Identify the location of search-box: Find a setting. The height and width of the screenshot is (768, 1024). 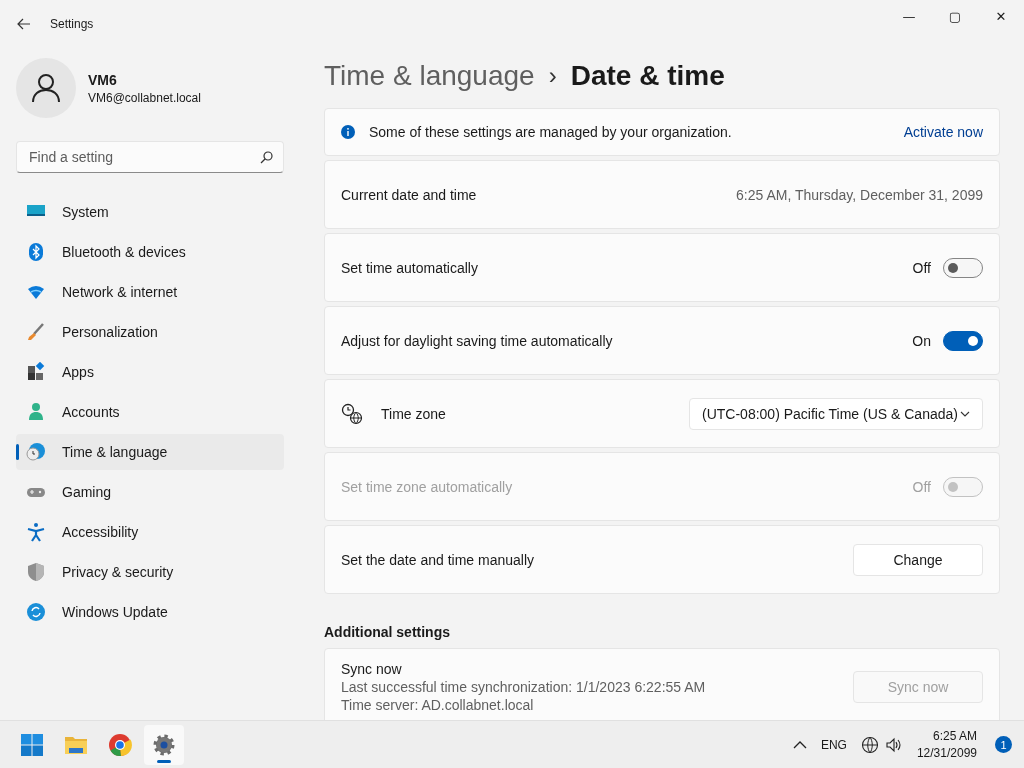
(150, 157).